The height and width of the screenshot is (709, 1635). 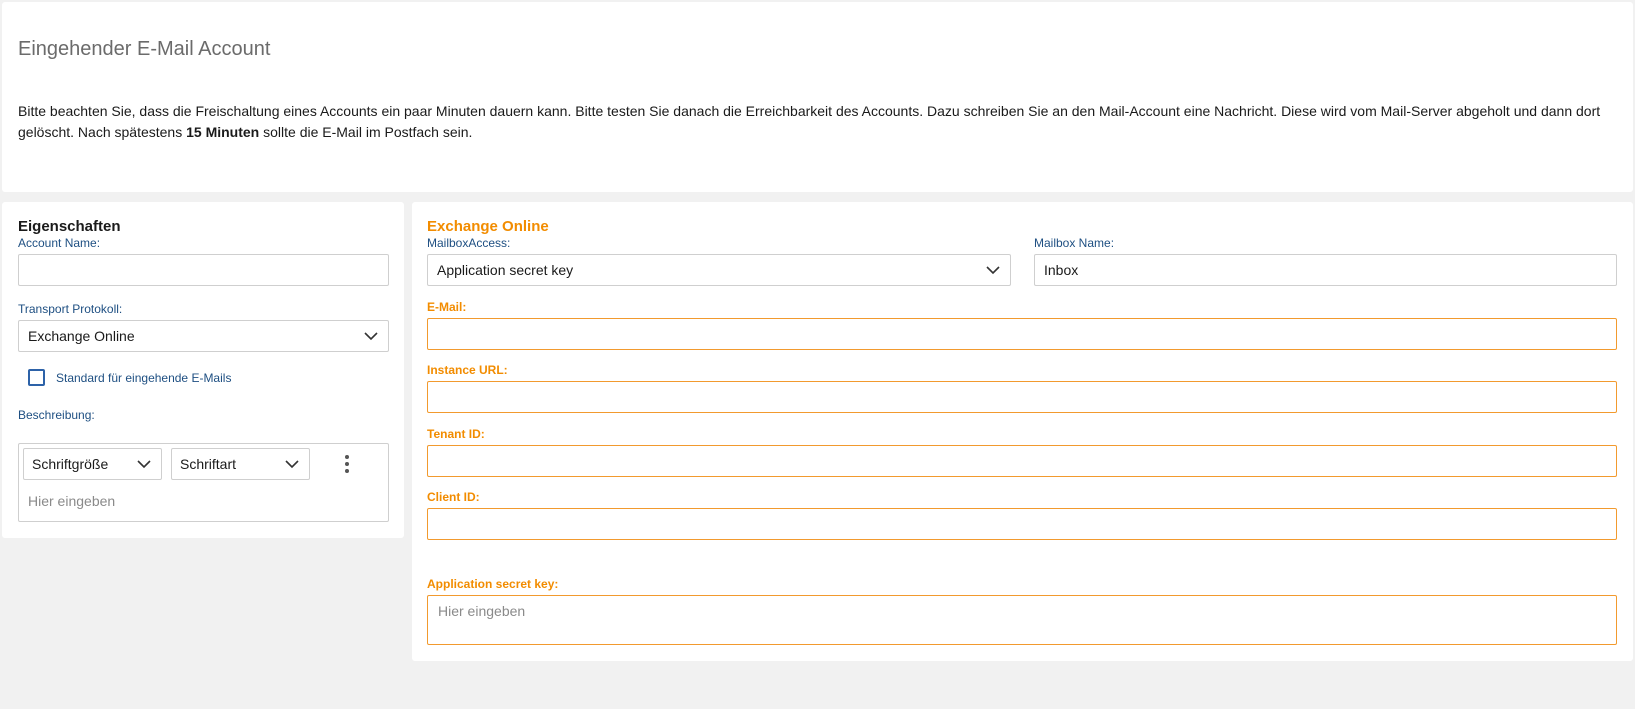 What do you see at coordinates (366, 132) in the screenshot?
I see `info-text-part-2: sollte die E-Mail im Postfach sein.` at bounding box center [366, 132].